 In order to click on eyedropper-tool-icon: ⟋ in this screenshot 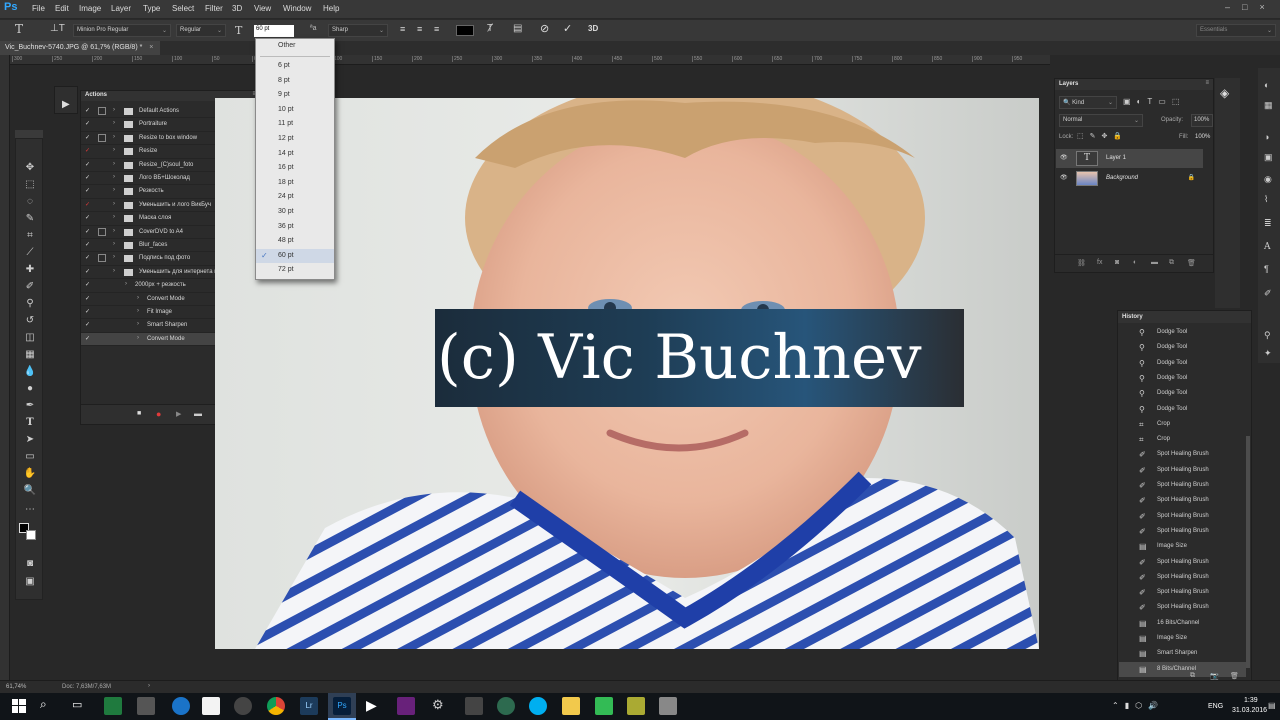, I will do `click(30, 252)`.